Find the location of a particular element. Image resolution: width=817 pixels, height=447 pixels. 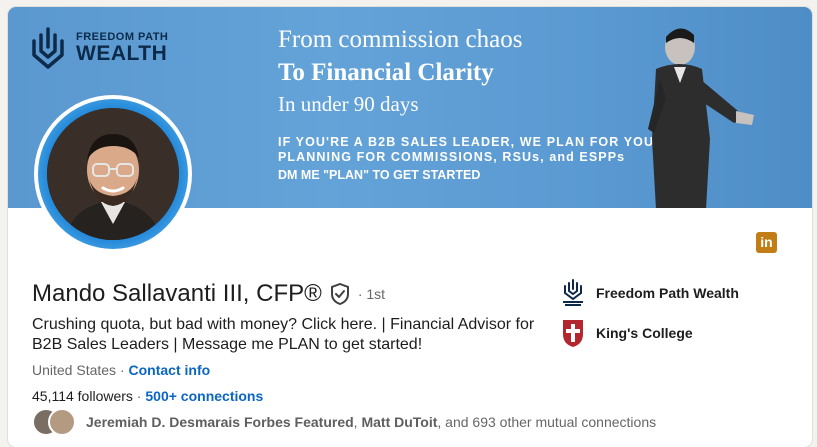

sidebar-school: King's College is located at coordinates (649, 333).